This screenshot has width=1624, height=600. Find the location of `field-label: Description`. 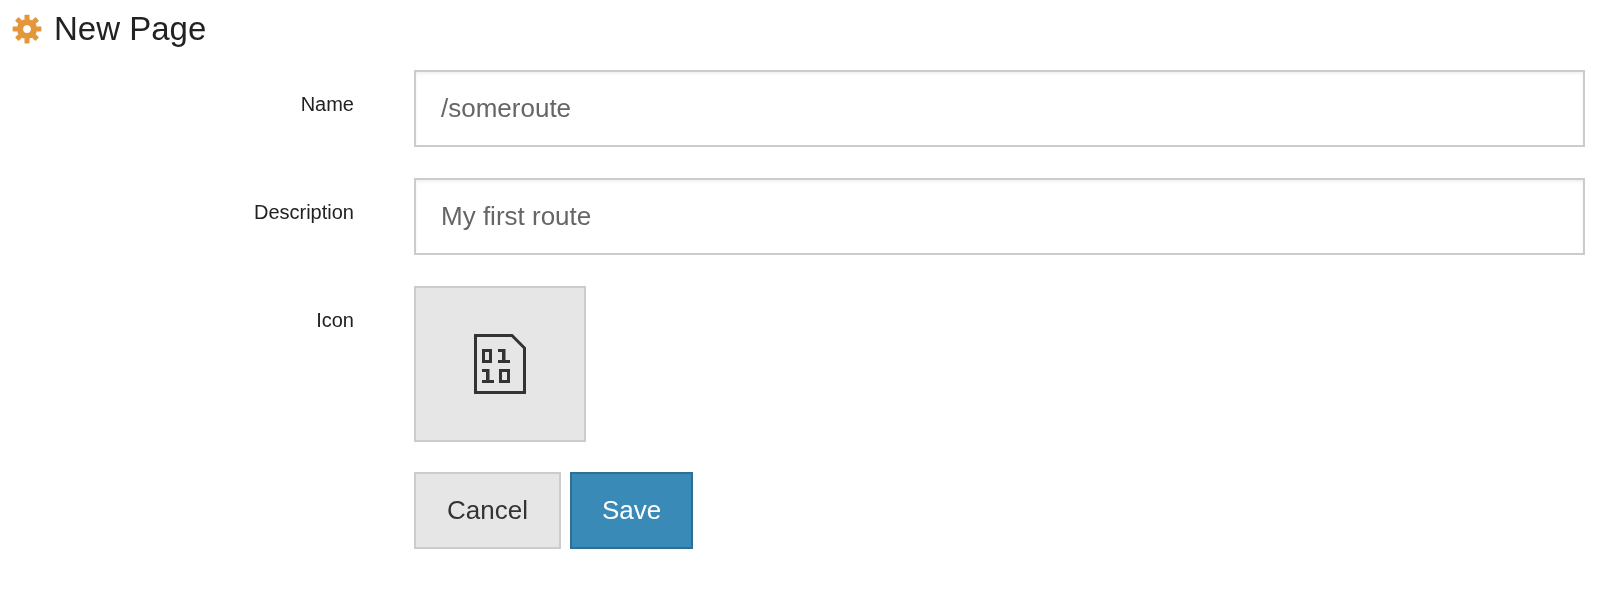

field-label: Description is located at coordinates (303, 212).